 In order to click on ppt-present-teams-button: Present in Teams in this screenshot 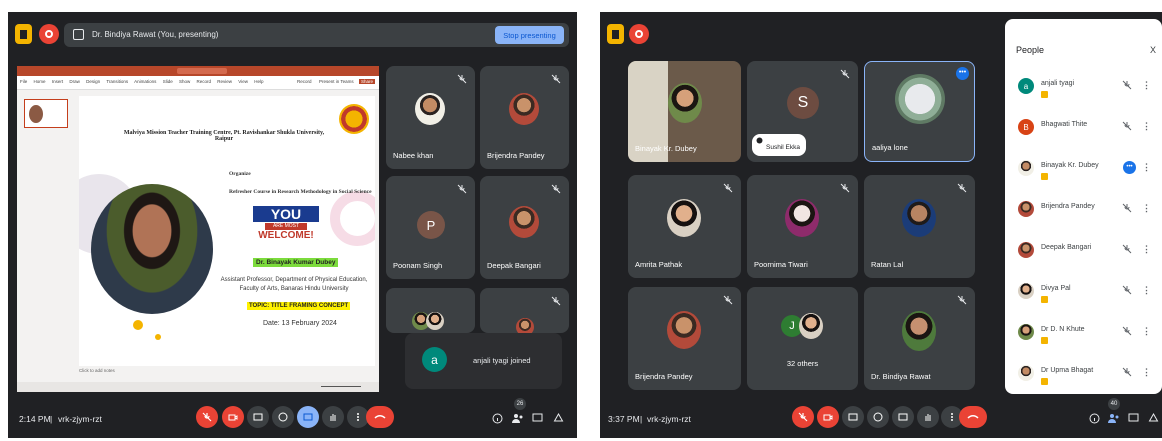, I will do `click(336, 81)`.